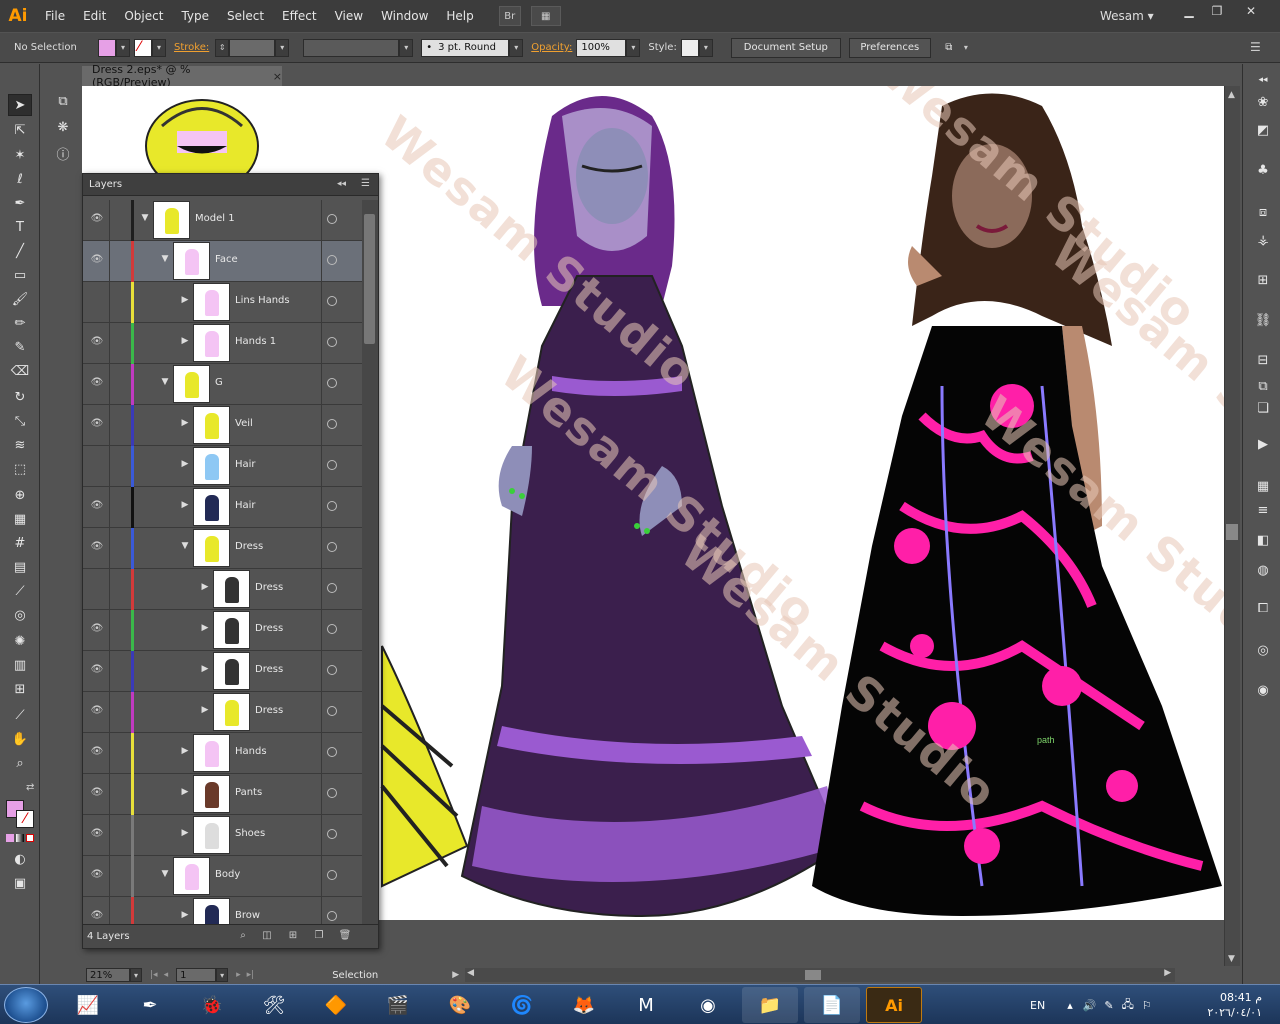  What do you see at coordinates (20, 519) in the screenshot?
I see `perspective-grid-tool-icon: ▦` at bounding box center [20, 519].